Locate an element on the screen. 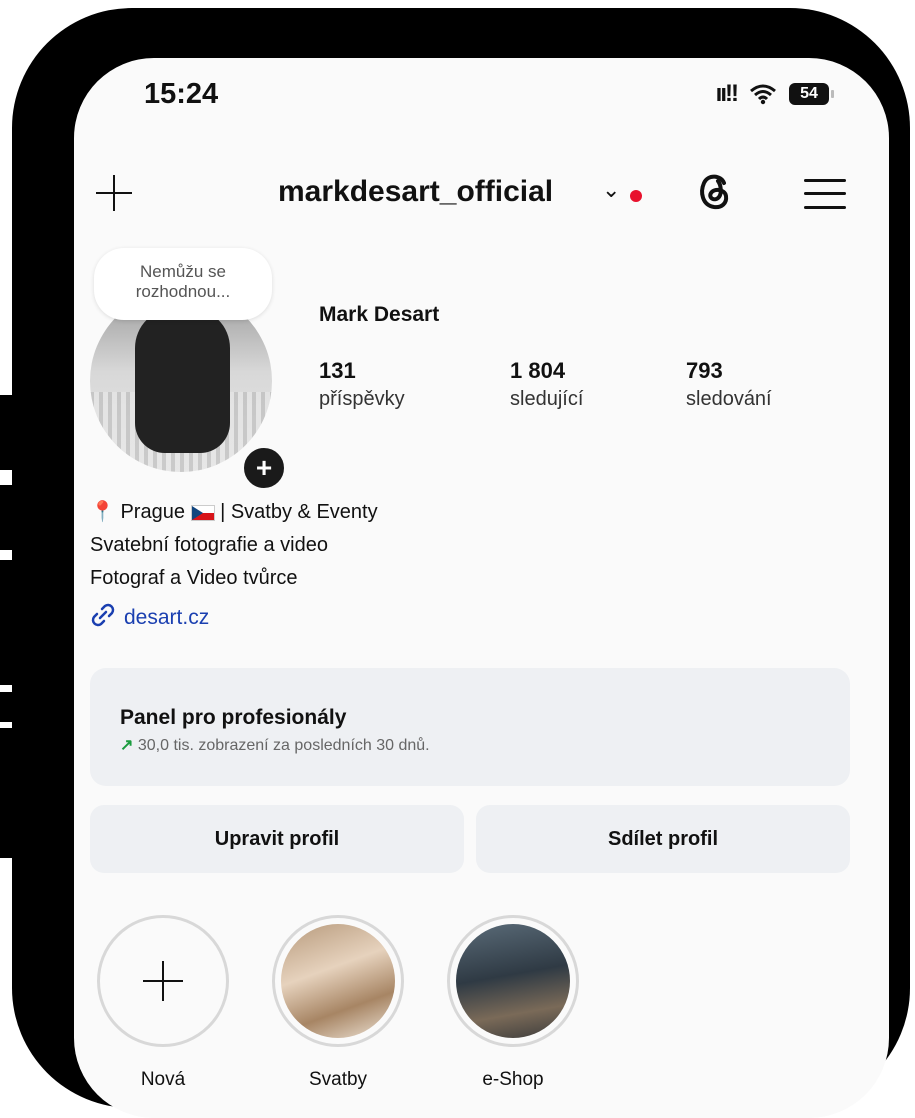  link-text: desart.cz is located at coordinates (166, 618).